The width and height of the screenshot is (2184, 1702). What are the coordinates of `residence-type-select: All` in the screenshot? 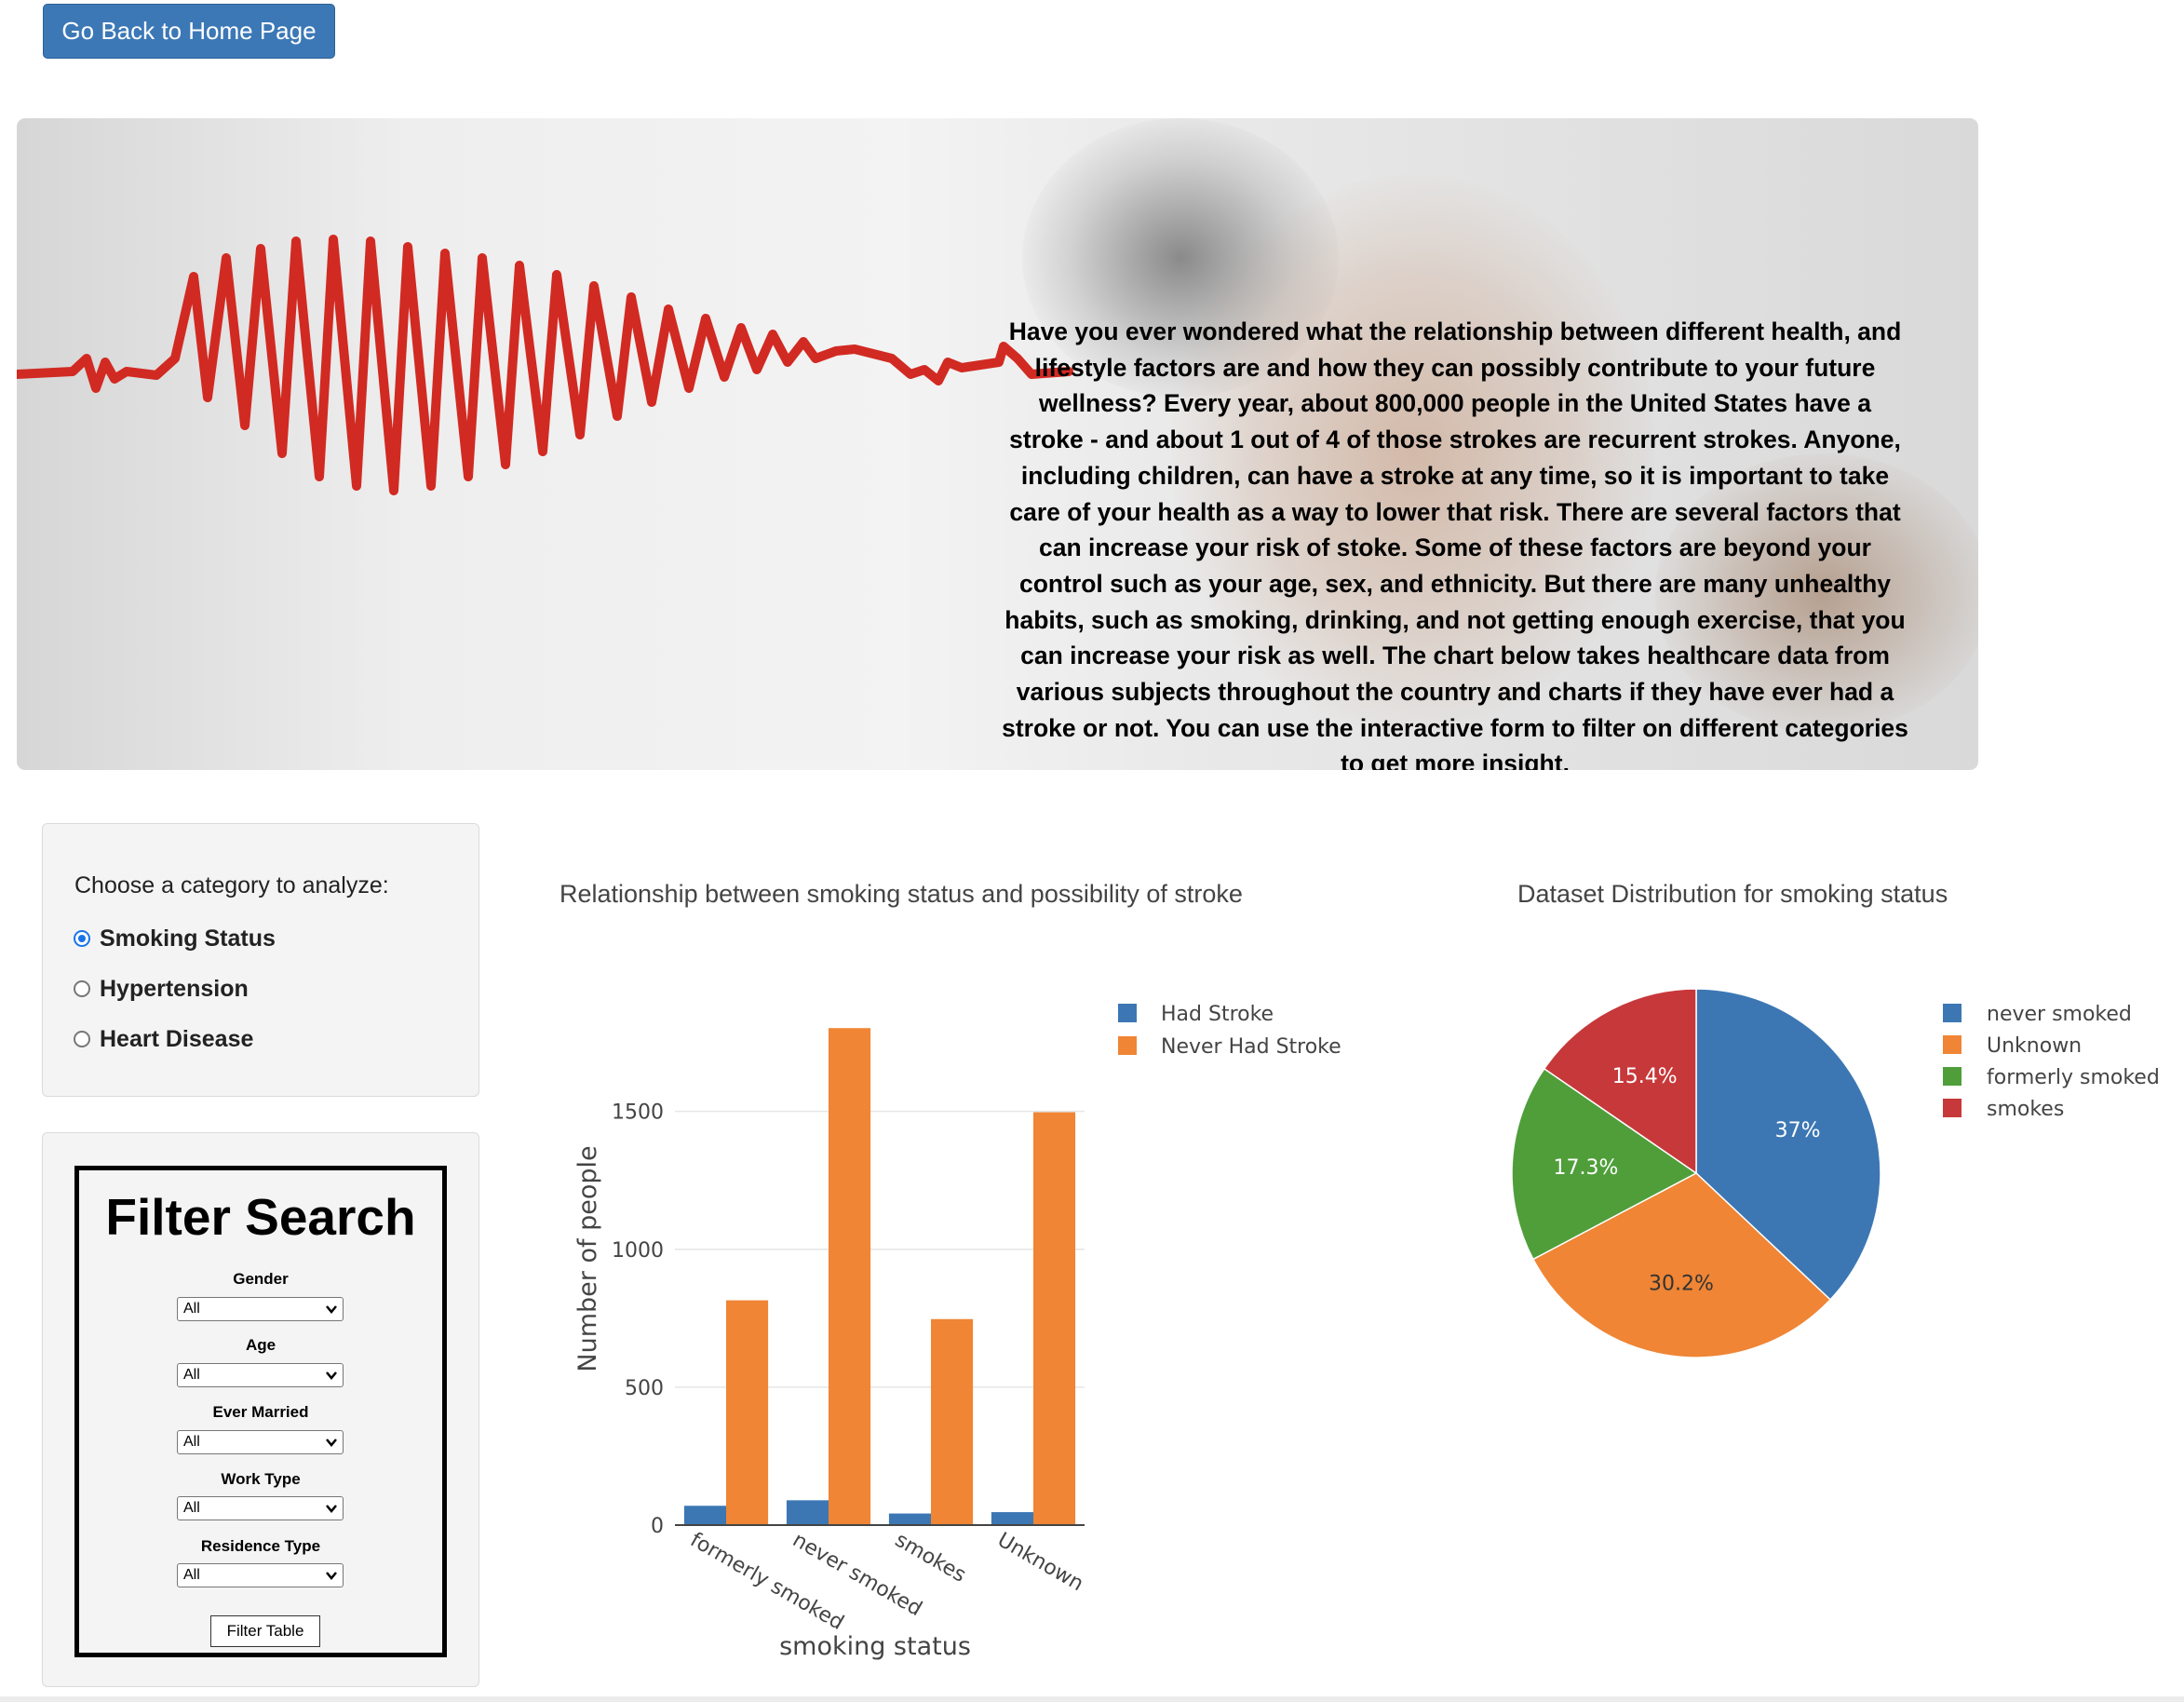 It's located at (260, 1575).